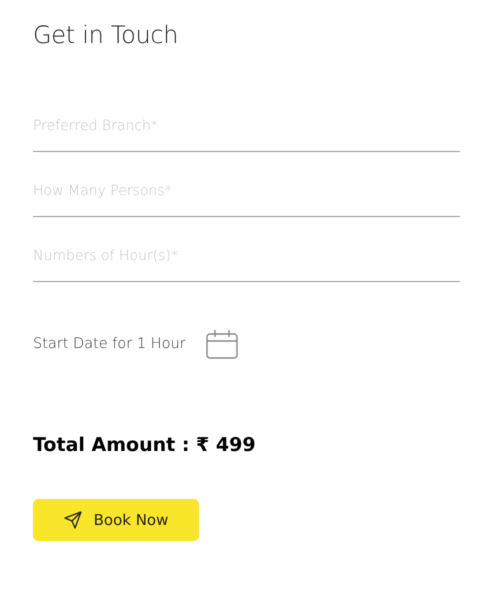 This screenshot has height=613, width=481. I want to click on send-icon, so click(73, 520).